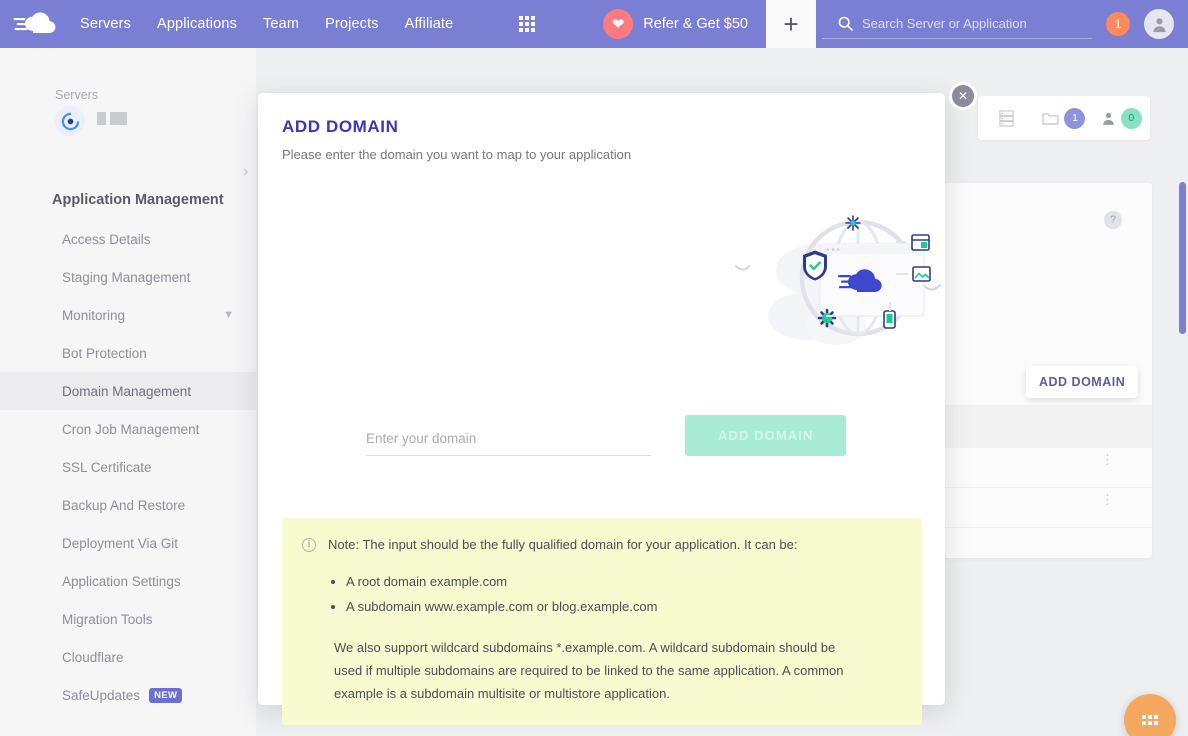 The image size is (1188, 736). Describe the element at coordinates (855, 280) in the screenshot. I see `globe-cloud-domain-illustration` at that location.